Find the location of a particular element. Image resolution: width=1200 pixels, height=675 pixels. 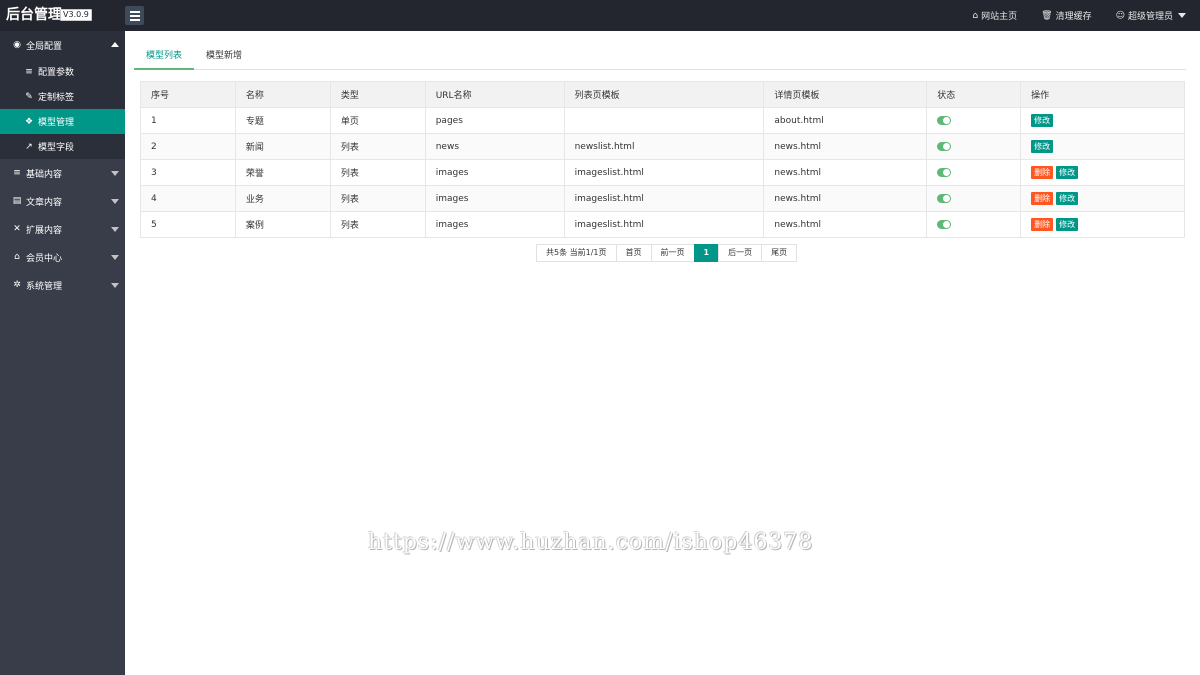

sidebar-group-label: 系统管理 is located at coordinates (44, 286).